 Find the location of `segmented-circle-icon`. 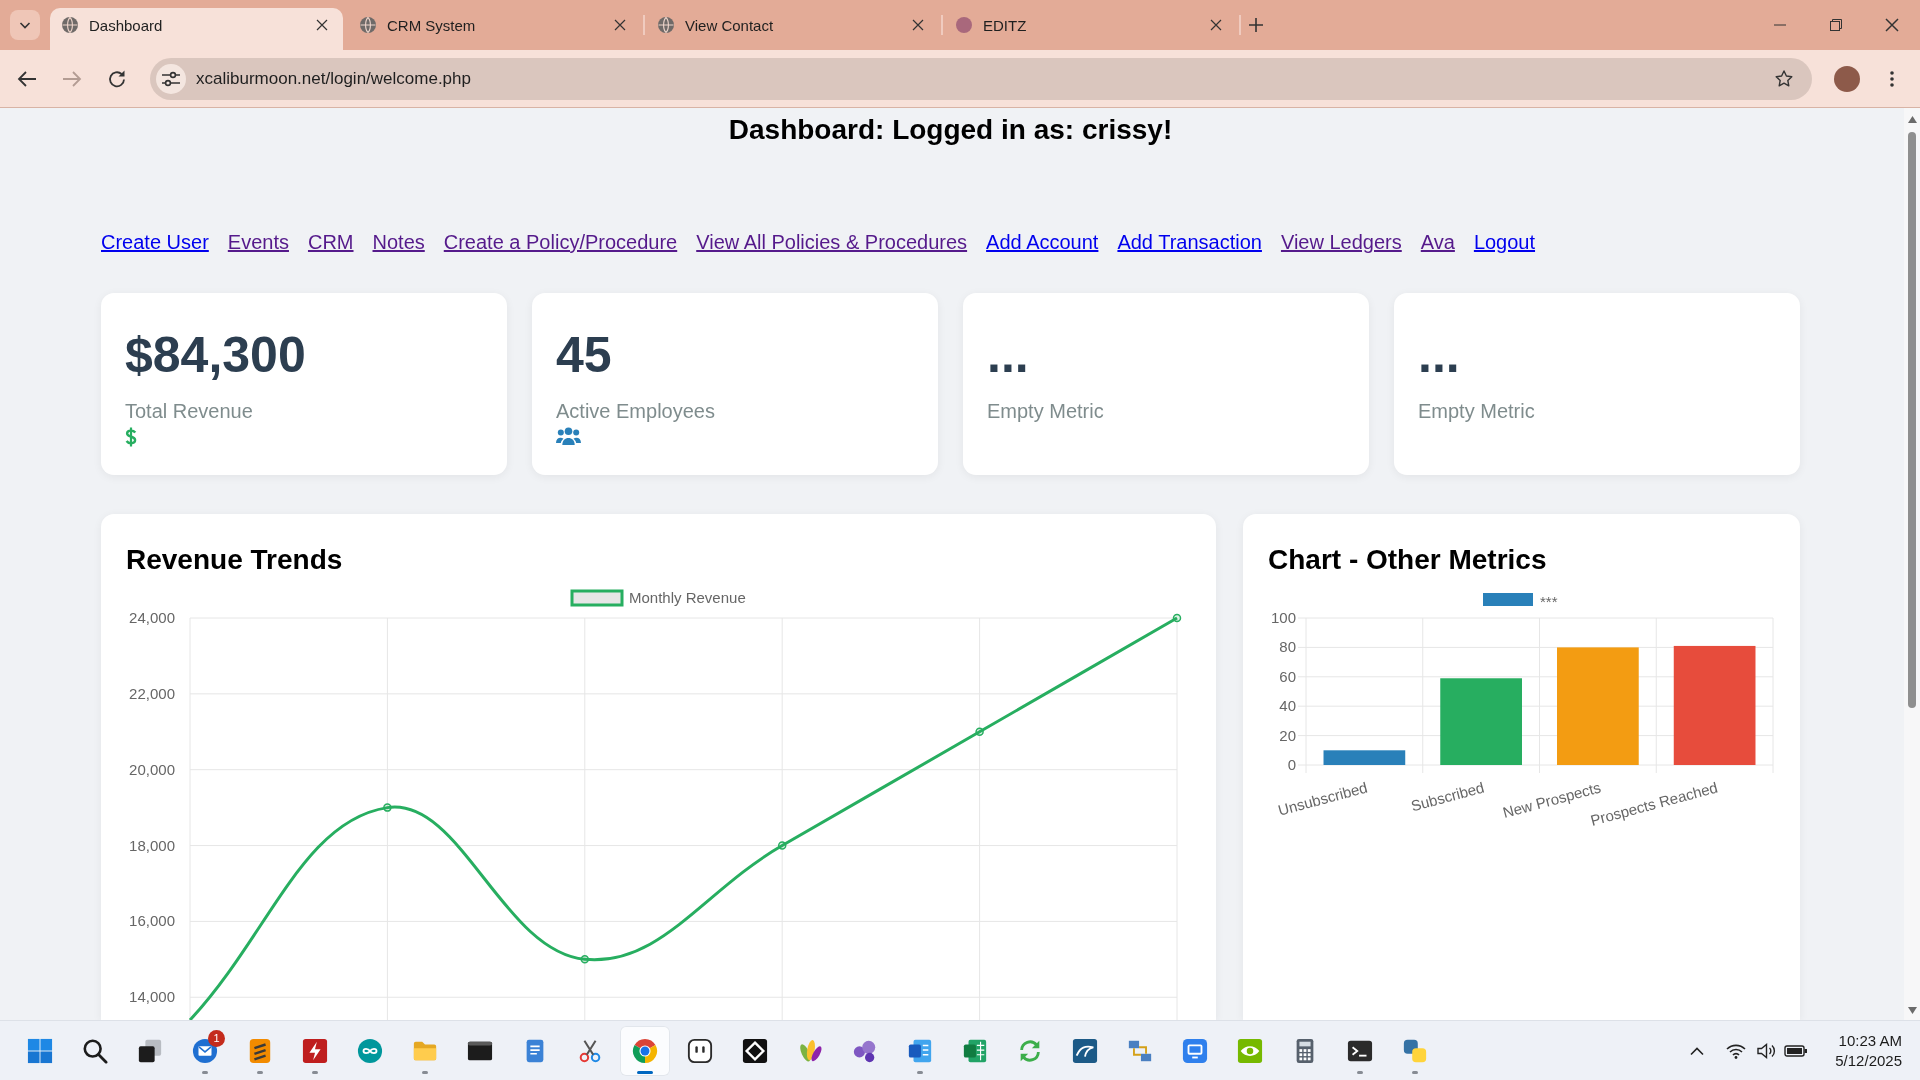

segmented-circle-icon is located at coordinates (645, 1050).